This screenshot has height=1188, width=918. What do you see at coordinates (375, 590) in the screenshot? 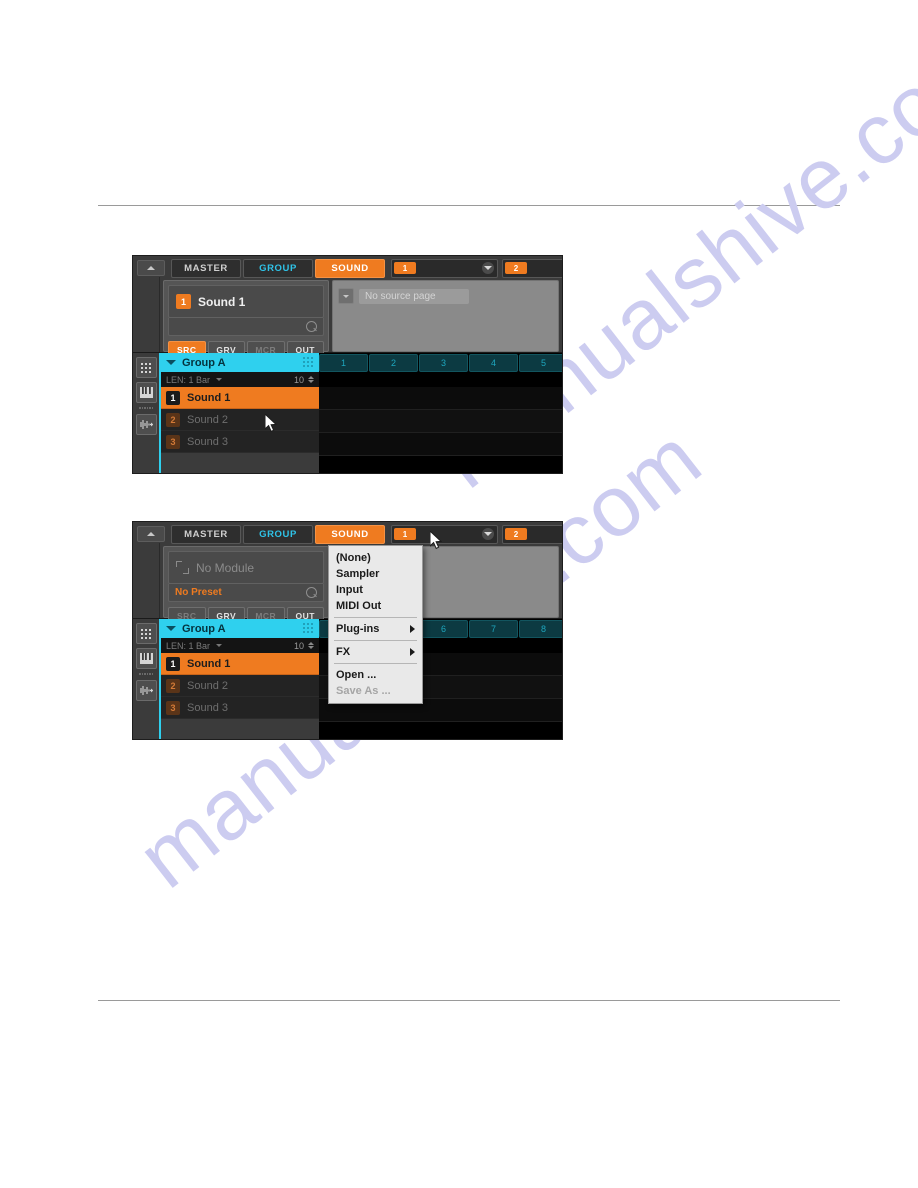
I see `menu-item-input: Input` at bounding box center [375, 590].